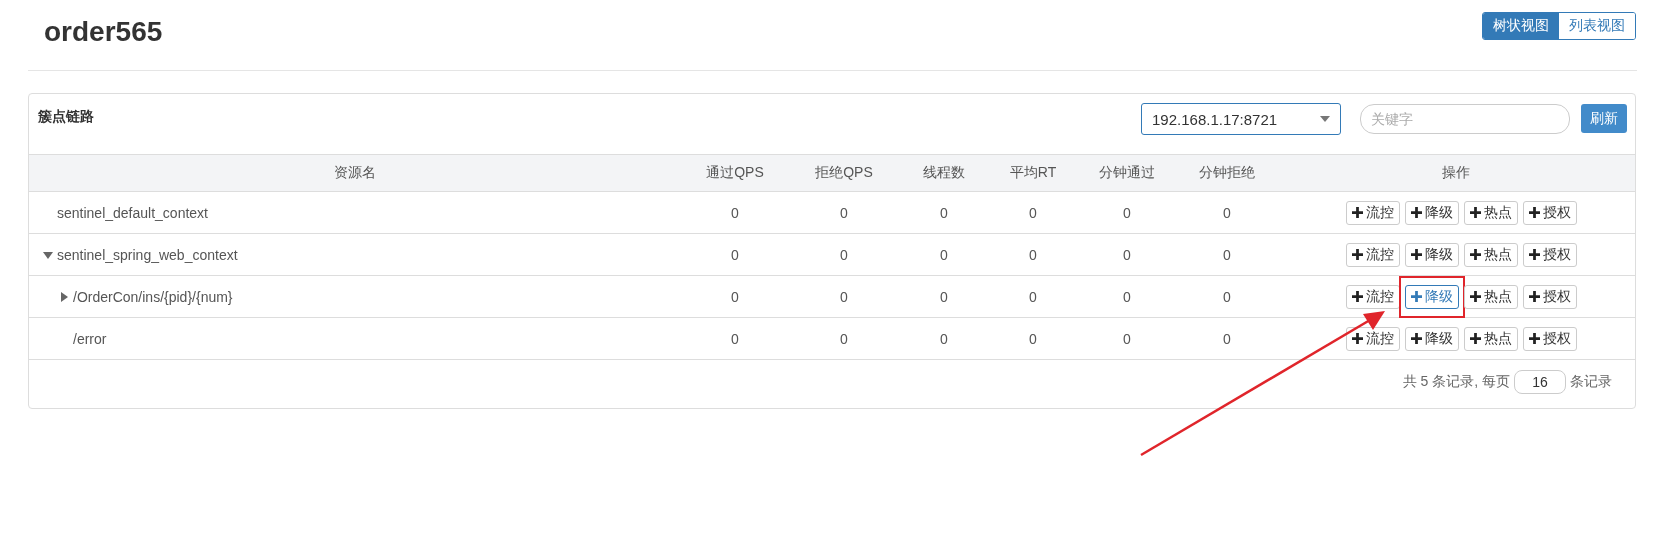 The height and width of the screenshot is (555, 1665). What do you see at coordinates (132, 212) in the screenshot?
I see `resource-name: sentinel_default_context` at bounding box center [132, 212].